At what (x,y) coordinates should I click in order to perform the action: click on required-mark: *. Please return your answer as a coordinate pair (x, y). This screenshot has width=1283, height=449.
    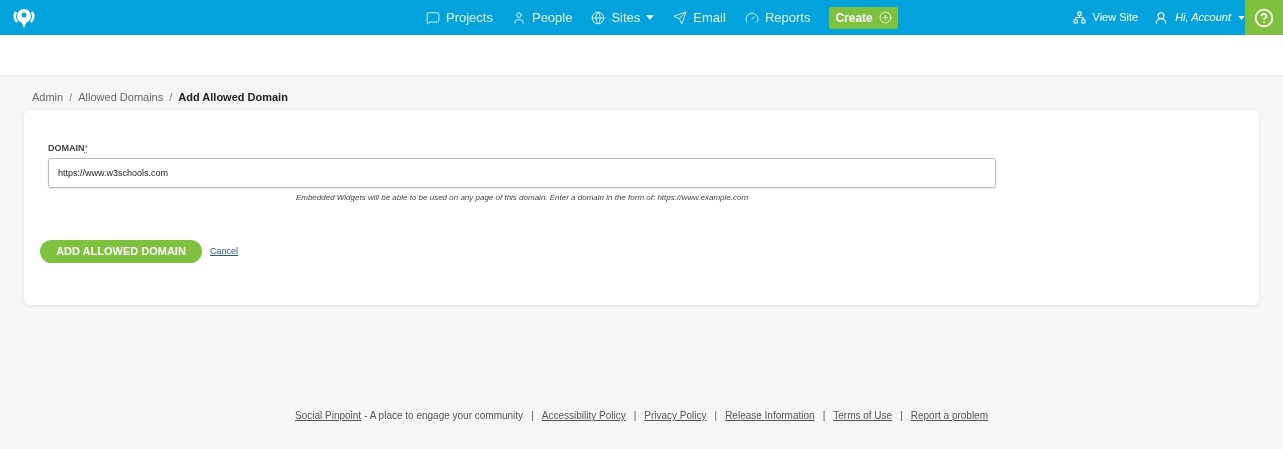
    Looking at the image, I should click on (86, 149).